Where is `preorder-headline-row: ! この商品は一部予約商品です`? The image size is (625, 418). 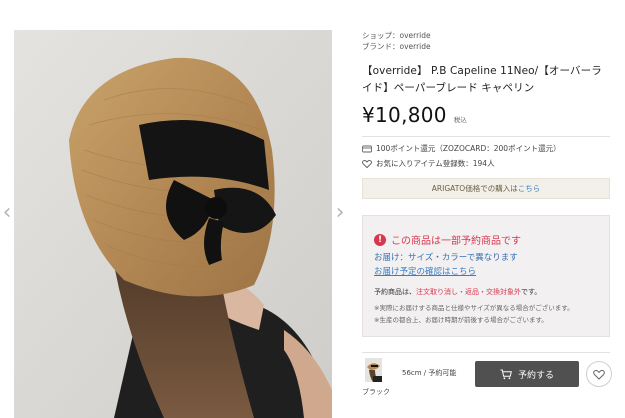 preorder-headline-row: ! この商品は一部予約商品です is located at coordinates (447, 239).